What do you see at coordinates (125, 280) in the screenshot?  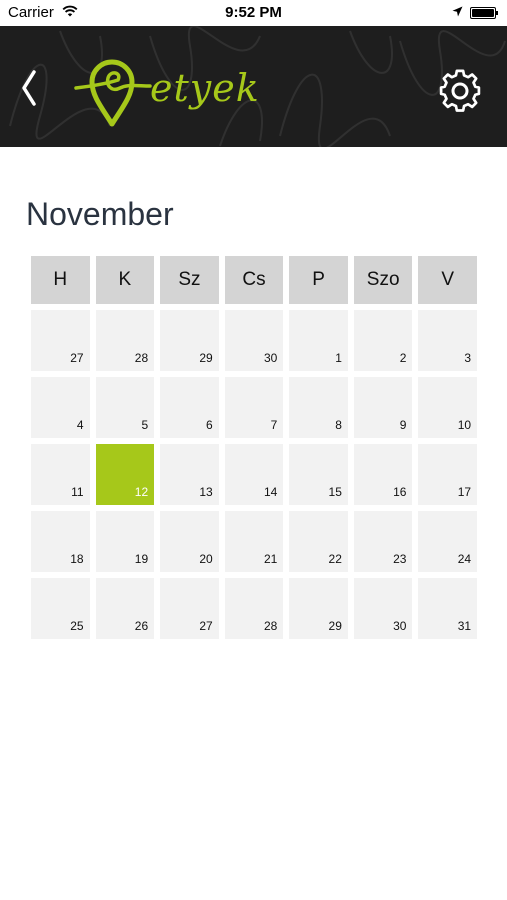 I see `weekday-header: K` at bounding box center [125, 280].